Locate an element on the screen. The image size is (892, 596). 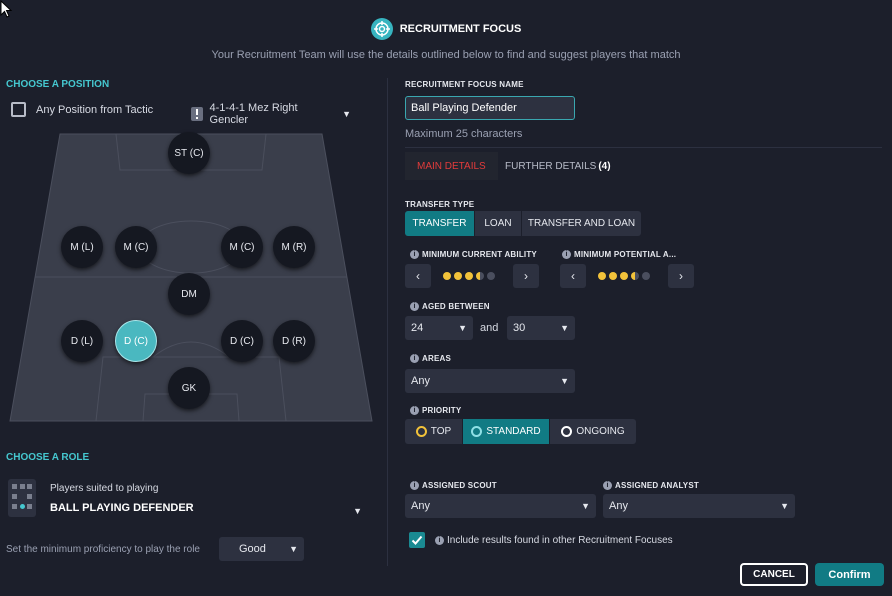
target-teal-icon is located at coordinates (477, 431).